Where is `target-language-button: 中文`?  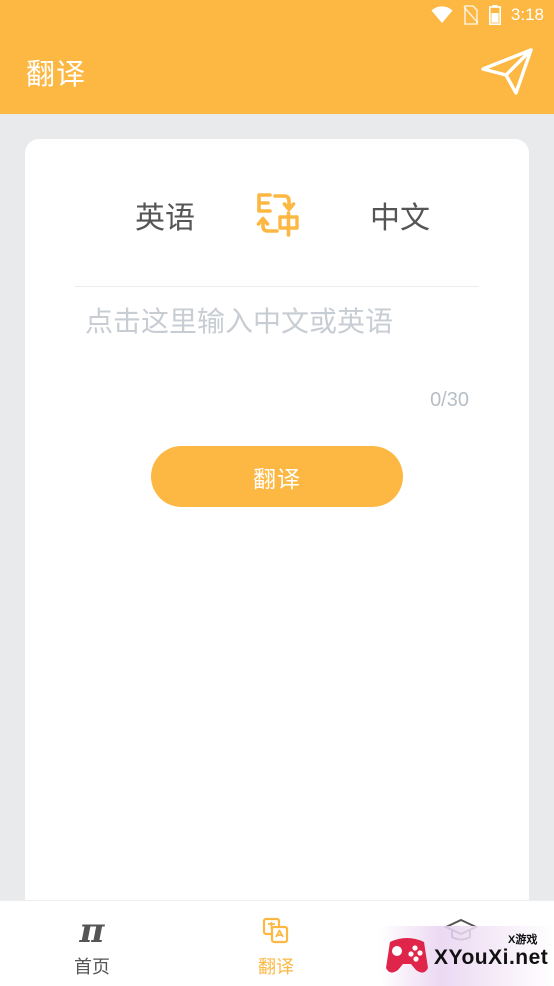 target-language-button: 中文 is located at coordinates (400, 215).